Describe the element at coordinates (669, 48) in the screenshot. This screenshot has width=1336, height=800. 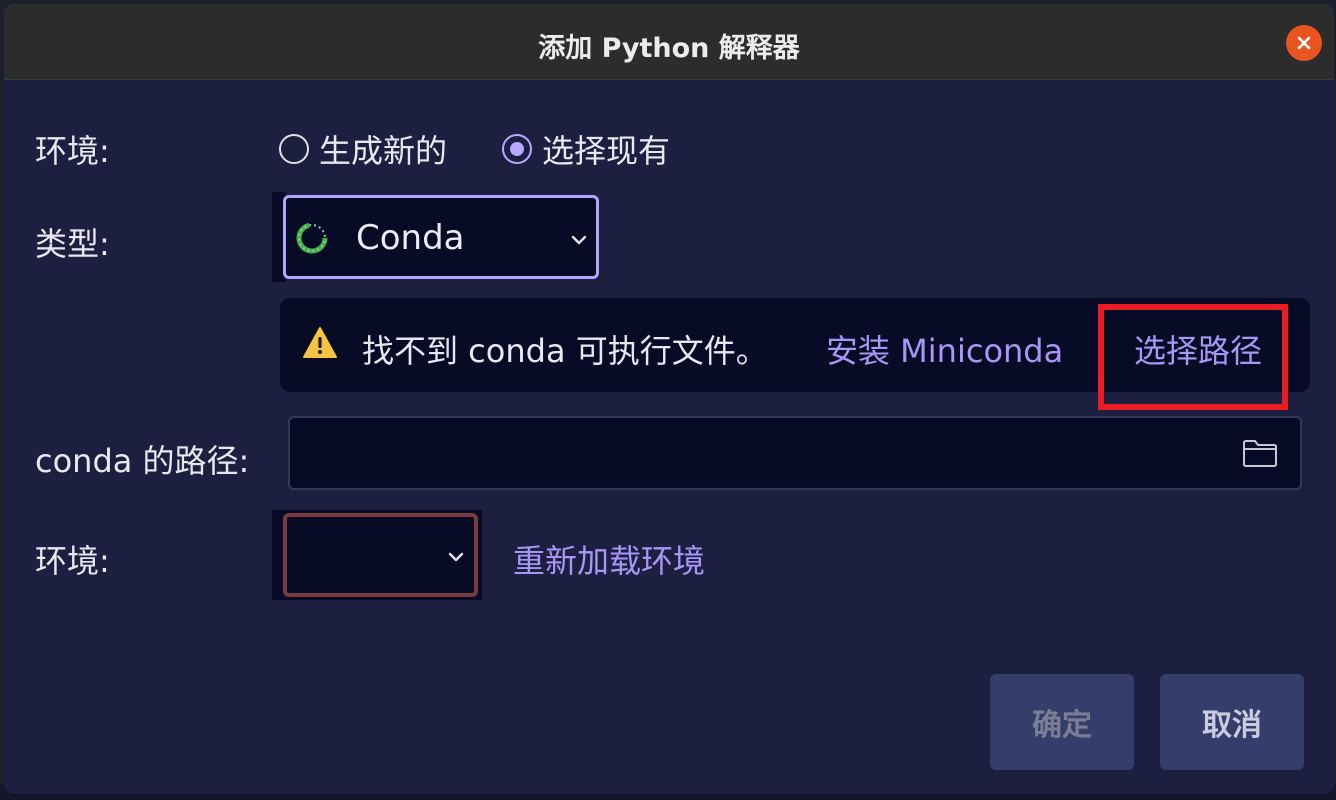
I see `dialog-title: 添加 Python 解释器` at that location.